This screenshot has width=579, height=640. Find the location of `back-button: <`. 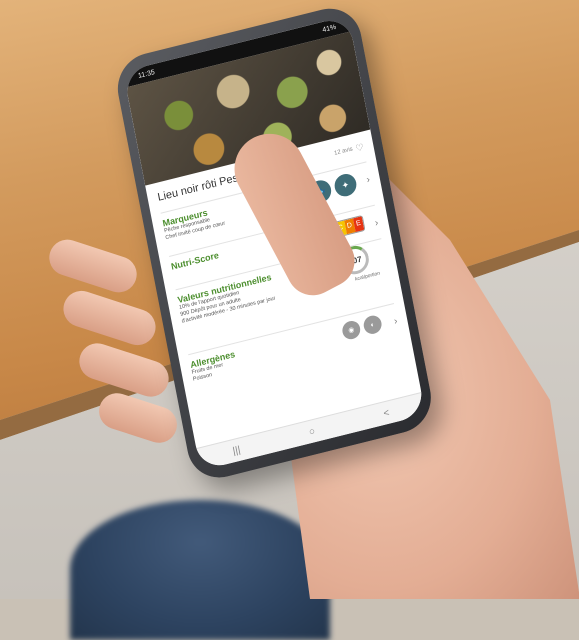

back-button: < is located at coordinates (387, 413).